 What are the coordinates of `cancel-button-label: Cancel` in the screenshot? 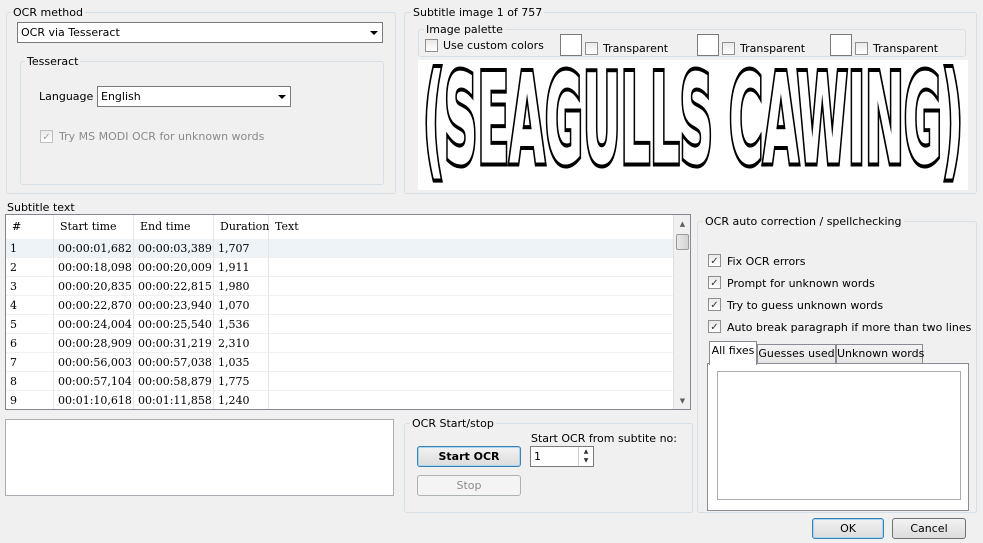 It's located at (929, 528).